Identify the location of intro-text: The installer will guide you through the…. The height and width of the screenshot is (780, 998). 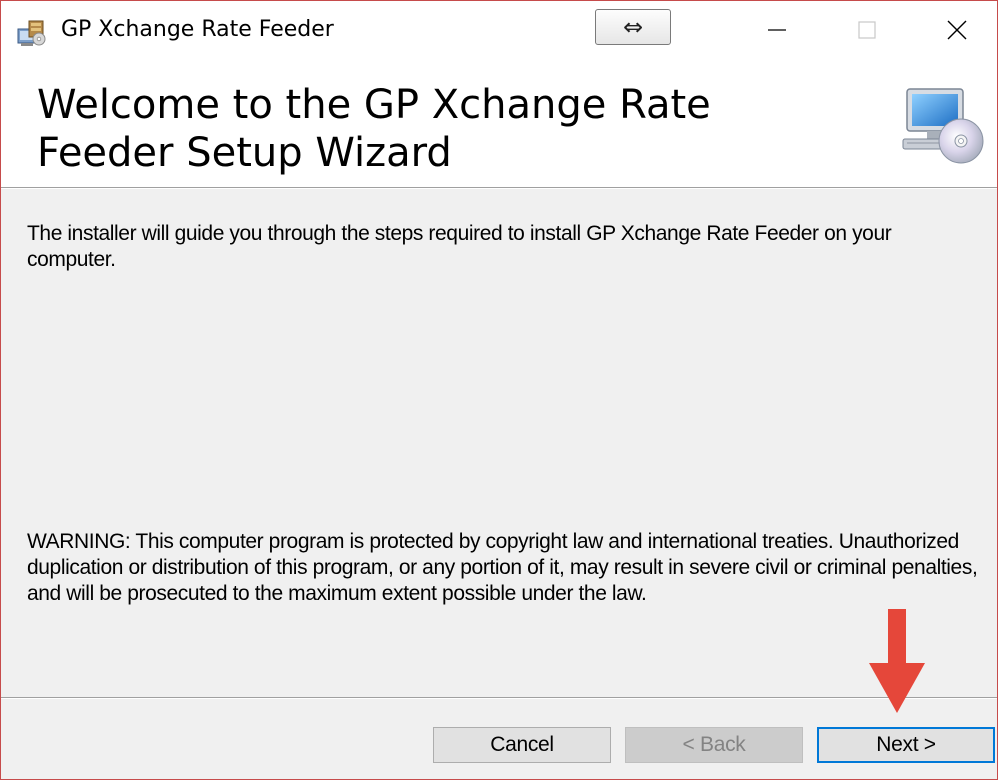
(459, 246).